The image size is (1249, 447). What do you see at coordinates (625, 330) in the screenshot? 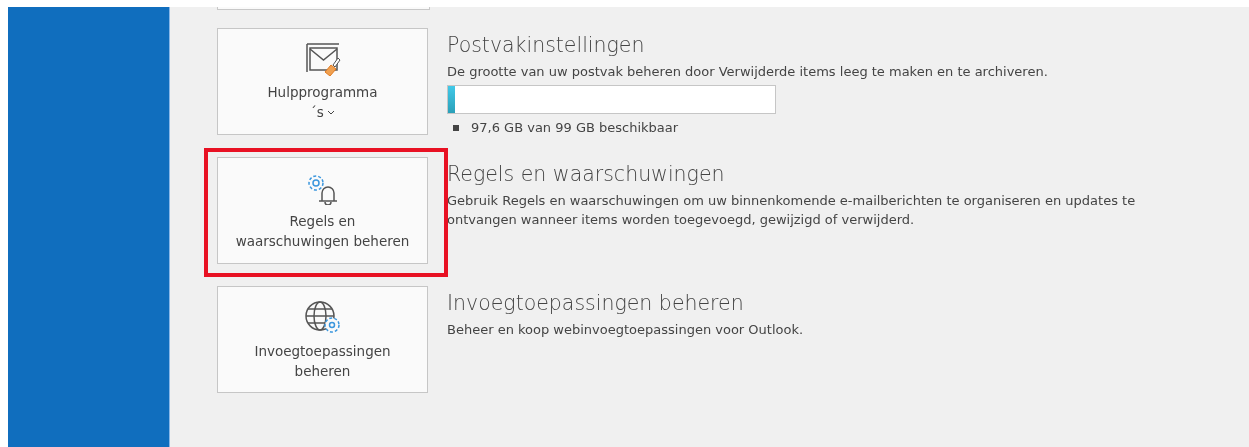
I see `section-description: Beheer en koop webinvoegtoepassingen voor Outlook.` at bounding box center [625, 330].